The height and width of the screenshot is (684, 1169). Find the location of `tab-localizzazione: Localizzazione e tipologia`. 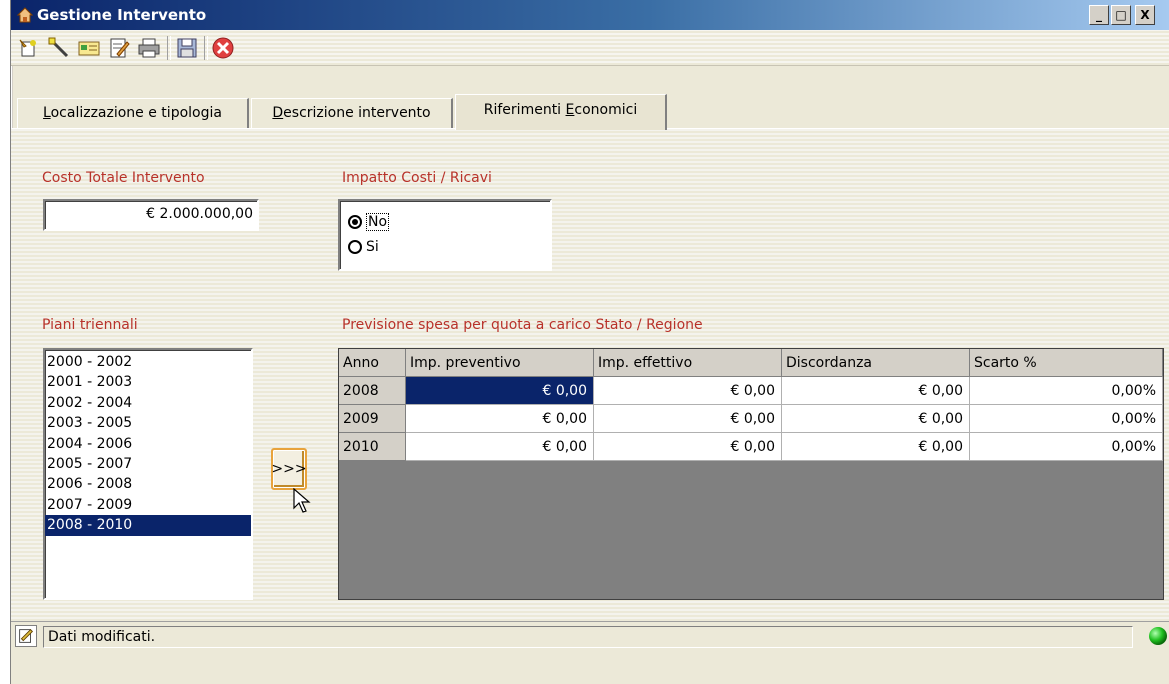

tab-localizzazione: Localizzazione e tipologia is located at coordinates (133, 113).